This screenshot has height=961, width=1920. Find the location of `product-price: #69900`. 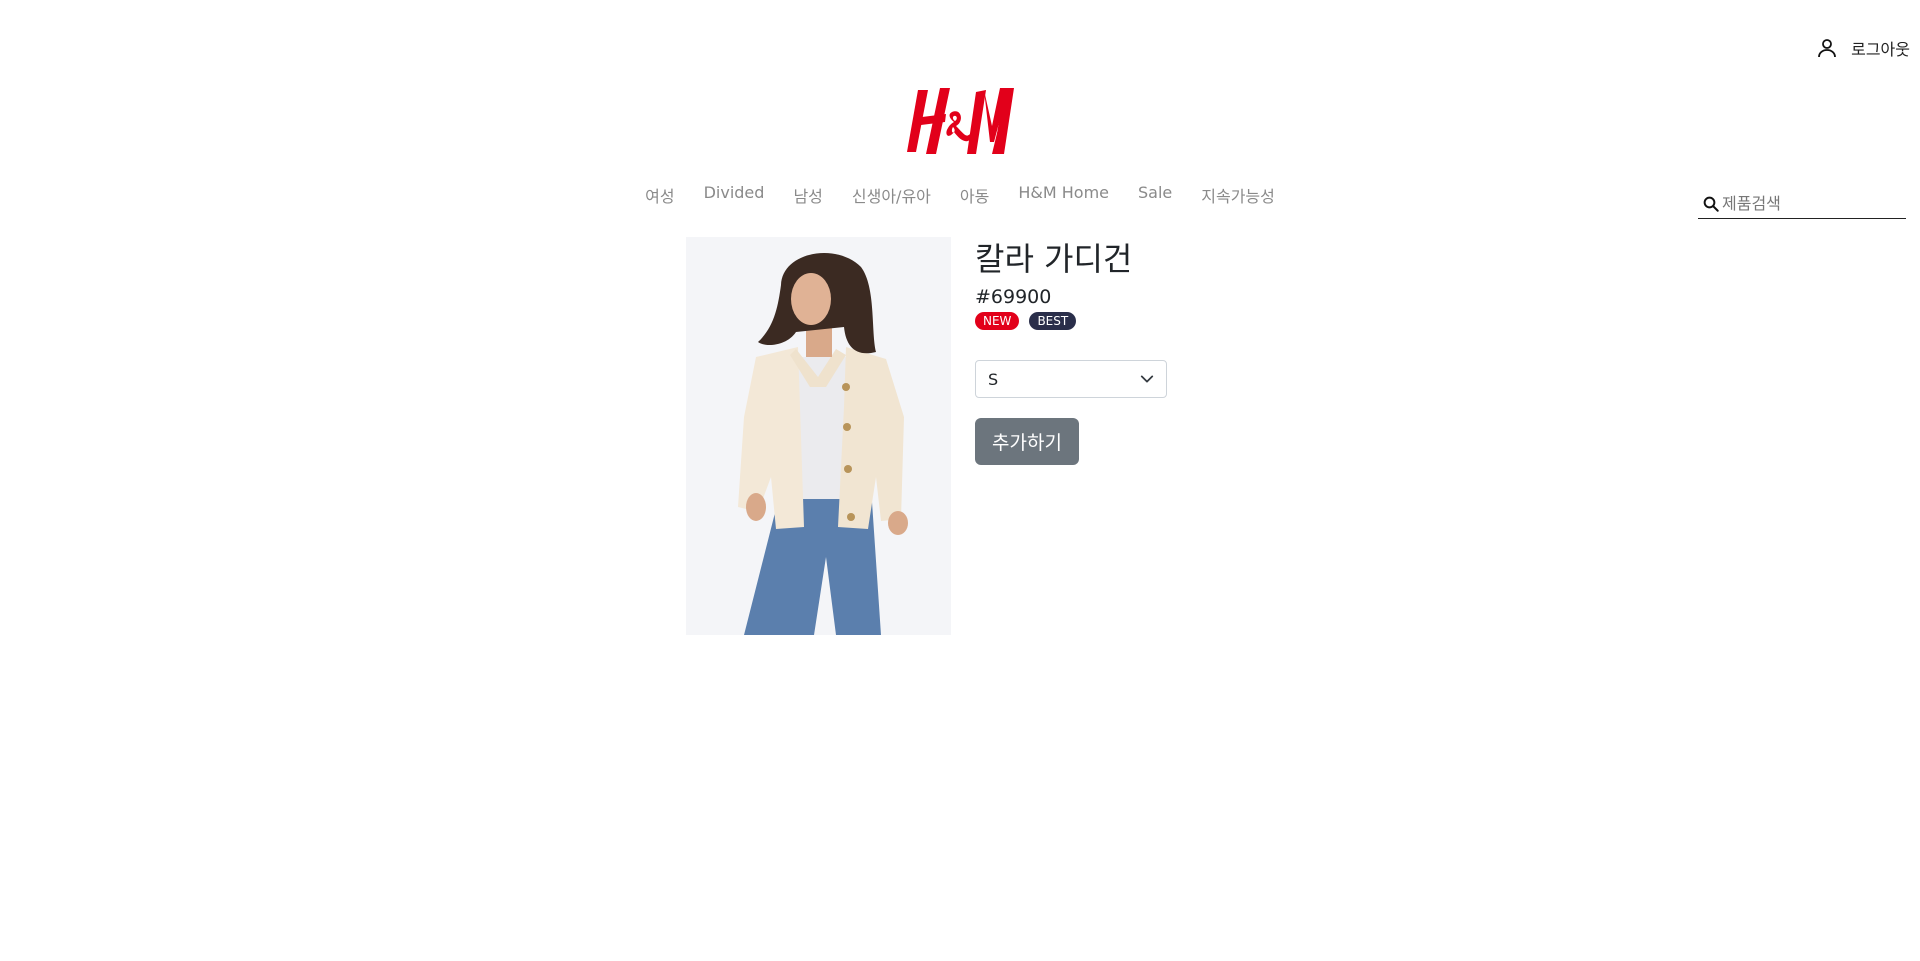

product-price: #69900 is located at coordinates (1013, 297).